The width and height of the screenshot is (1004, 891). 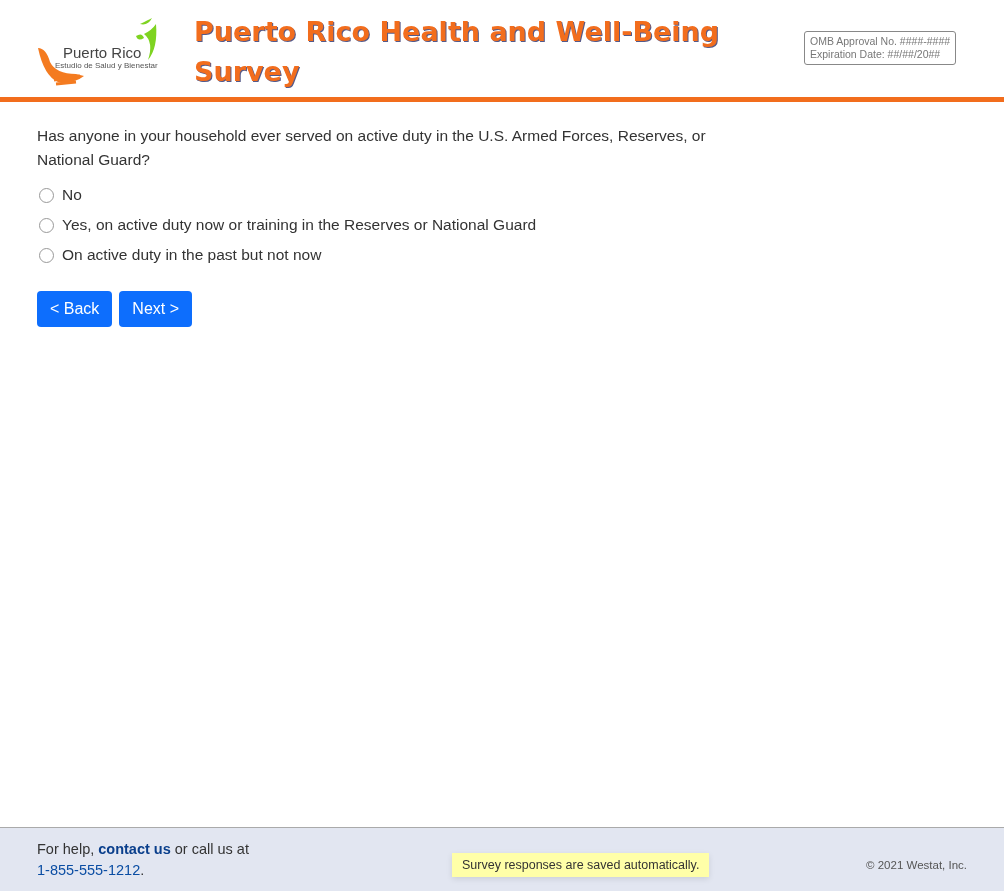 What do you see at coordinates (457, 52) in the screenshot?
I see `survey-title: Puerto Rico Health and Well-Being Survey` at bounding box center [457, 52].